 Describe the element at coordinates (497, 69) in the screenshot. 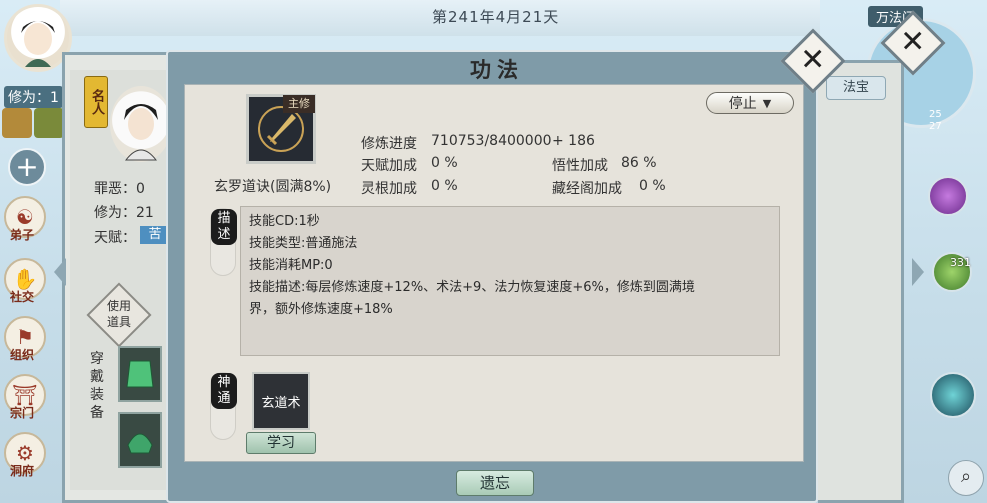

I see `dialog-title: 功法` at that location.